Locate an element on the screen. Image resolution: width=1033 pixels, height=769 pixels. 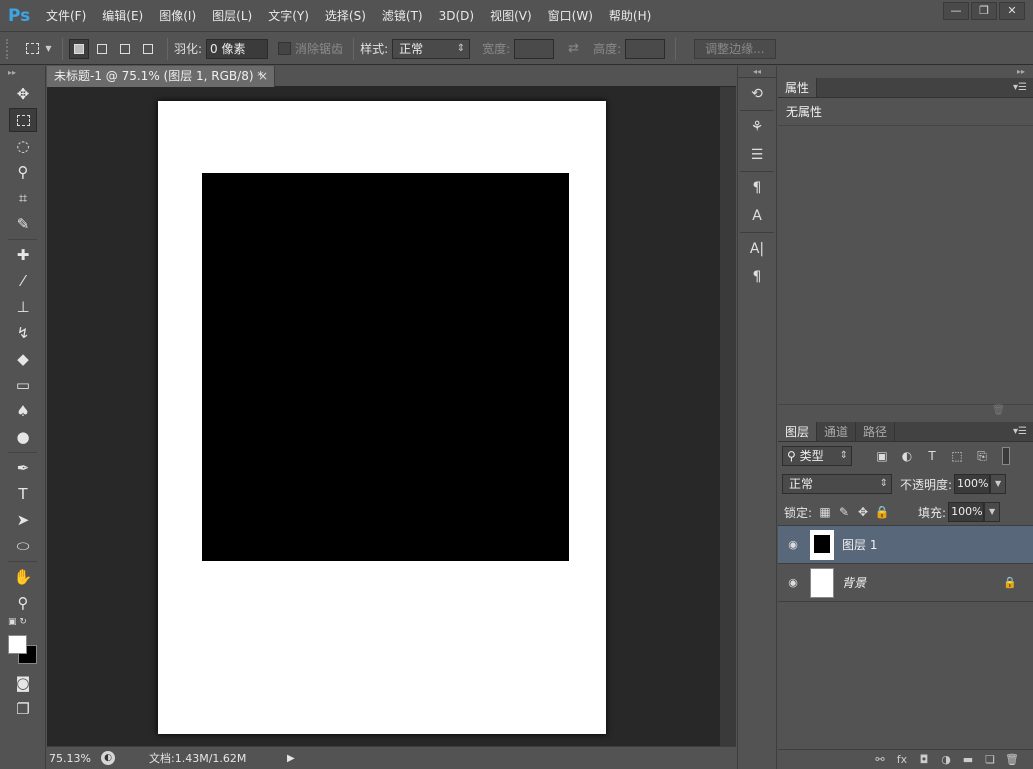
tab-paths: 路径 is located at coordinates (876, 431).